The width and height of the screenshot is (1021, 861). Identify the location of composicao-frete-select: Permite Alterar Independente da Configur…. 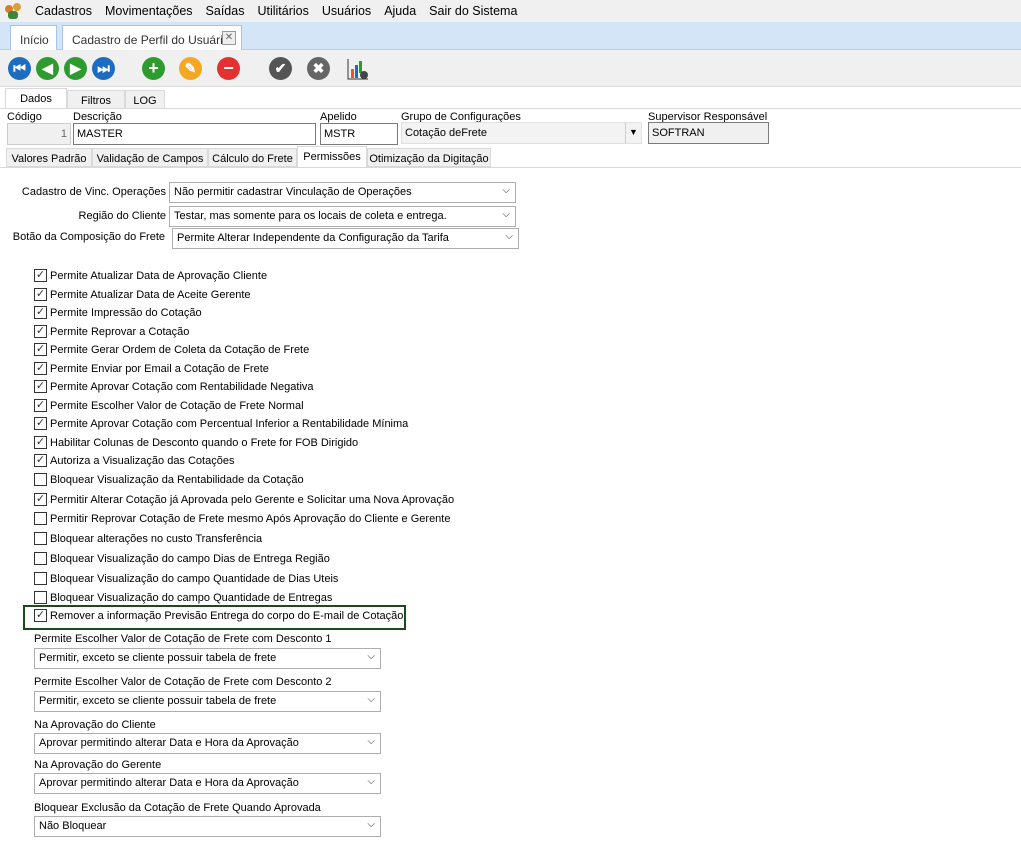
(345, 238).